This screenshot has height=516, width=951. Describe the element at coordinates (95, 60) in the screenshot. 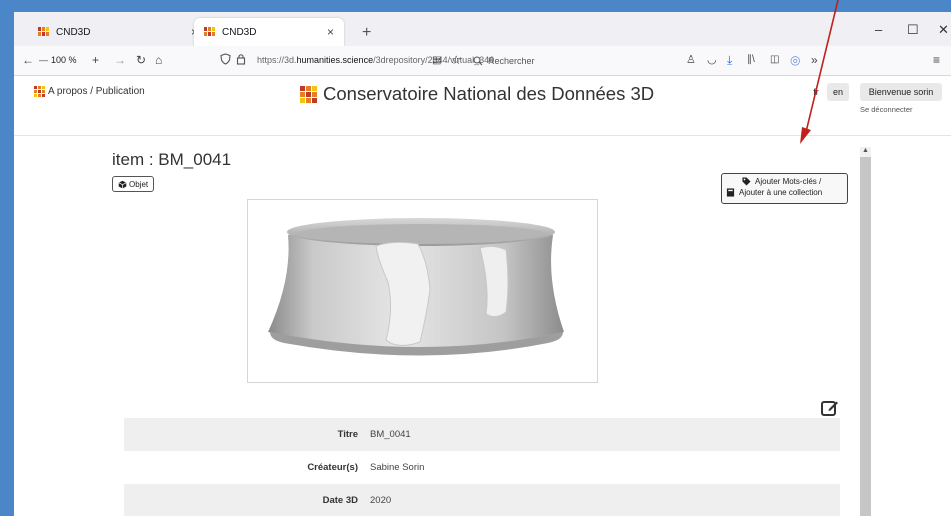

I see `zoom-in-button: +` at that location.